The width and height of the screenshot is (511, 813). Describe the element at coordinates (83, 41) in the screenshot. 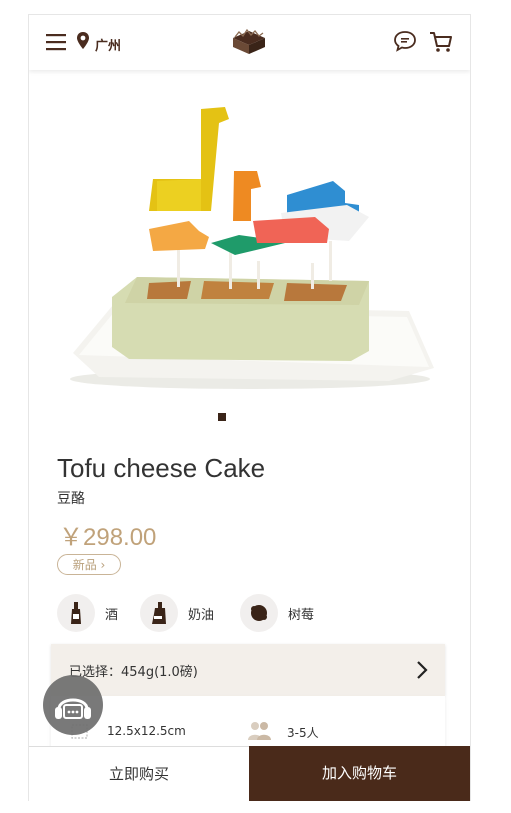

I see `map-pin-icon` at that location.